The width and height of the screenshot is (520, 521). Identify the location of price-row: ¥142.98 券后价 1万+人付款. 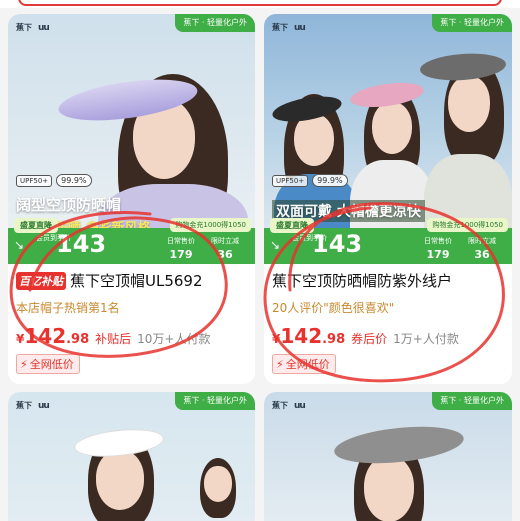
(388, 336).